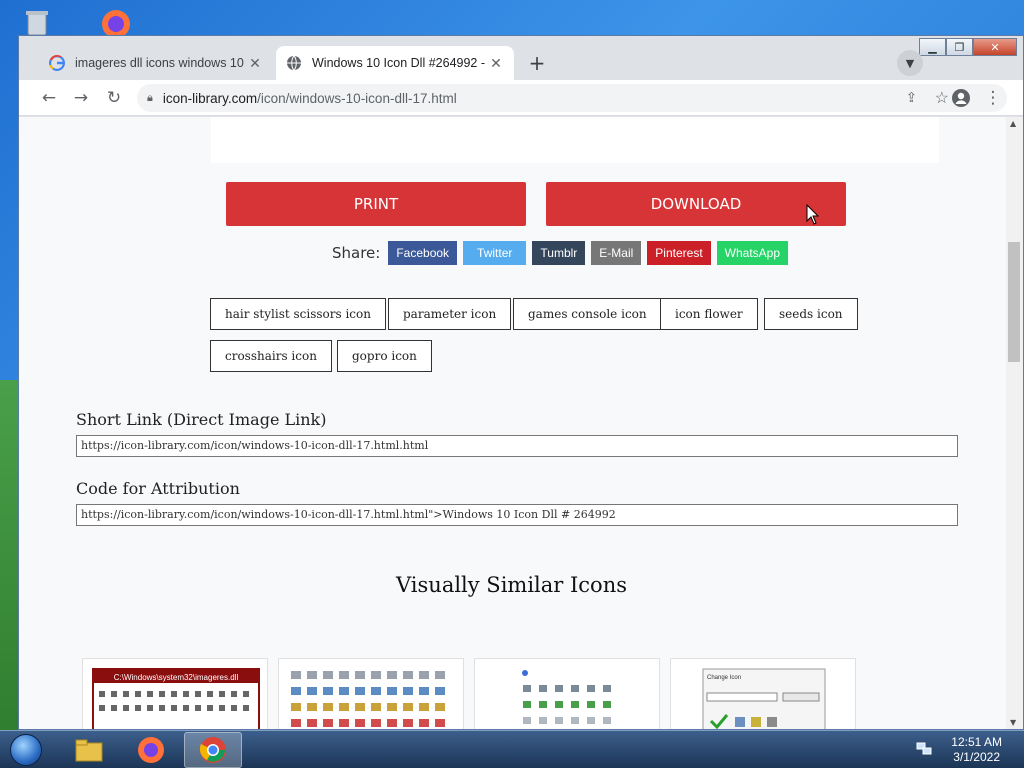 The width and height of the screenshot is (1024, 768). I want to click on thumbnail-caption: Change Icon, so click(724, 678).